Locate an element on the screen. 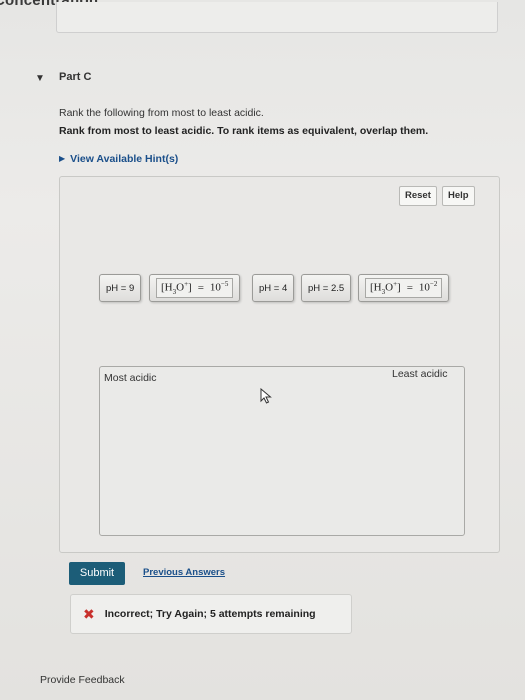 This screenshot has height=700, width=525. previous-part-box is located at coordinates (277, 17).